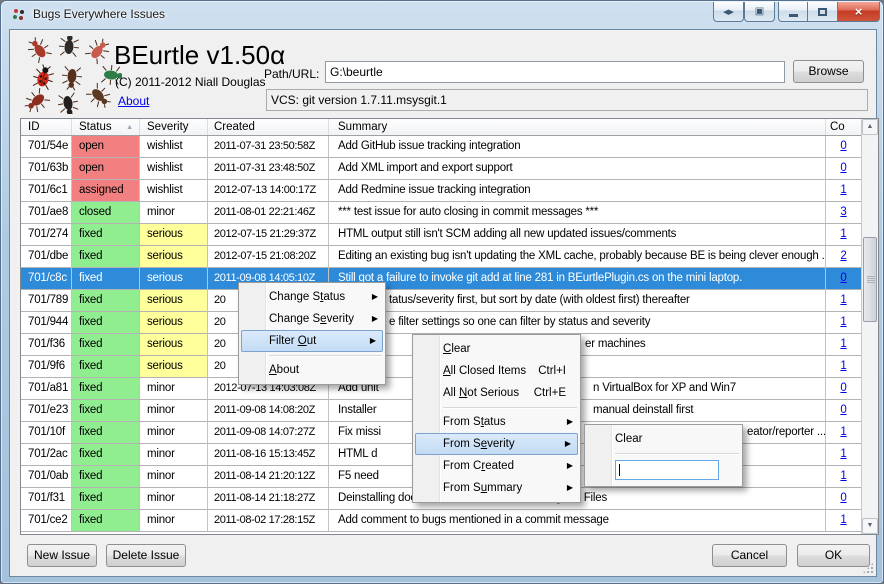 The height and width of the screenshot is (584, 884). What do you see at coordinates (496, 444) in the screenshot?
I see `menu-item-from-severity: From Severity ▶` at bounding box center [496, 444].